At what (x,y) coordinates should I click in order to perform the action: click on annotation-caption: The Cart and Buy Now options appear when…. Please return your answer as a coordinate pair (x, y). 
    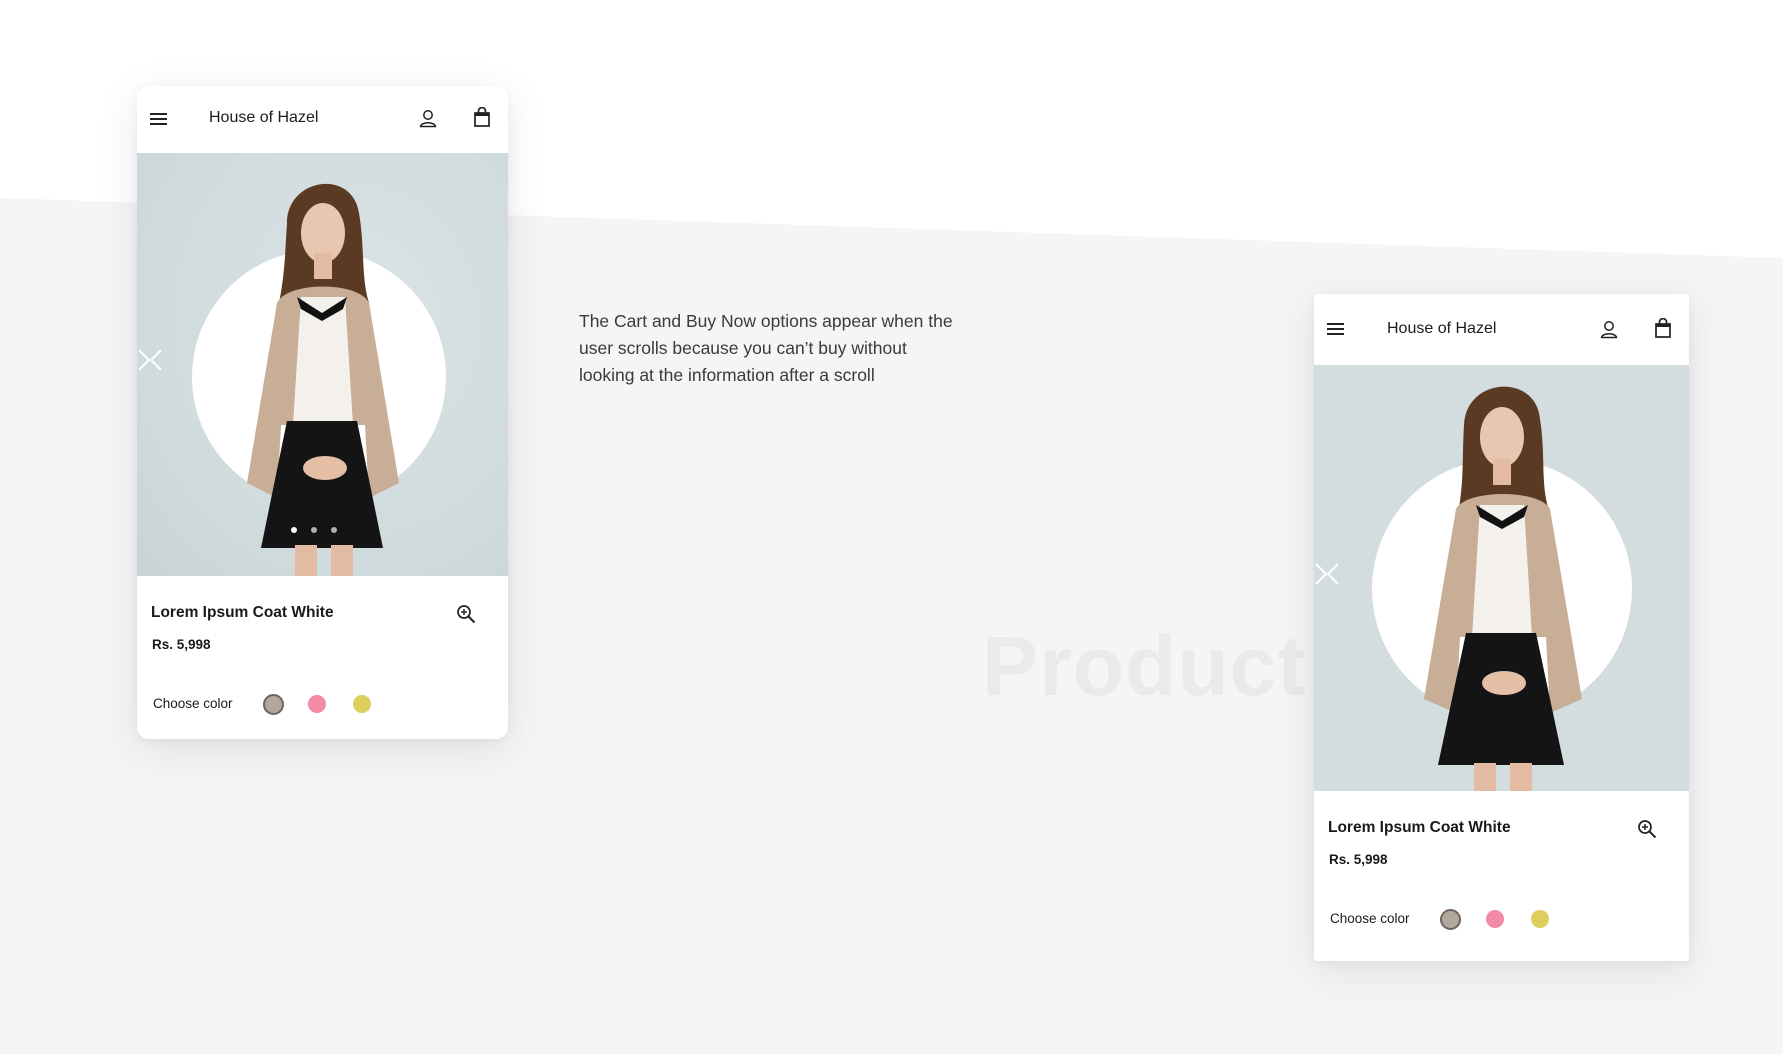
    Looking at the image, I should click on (766, 348).